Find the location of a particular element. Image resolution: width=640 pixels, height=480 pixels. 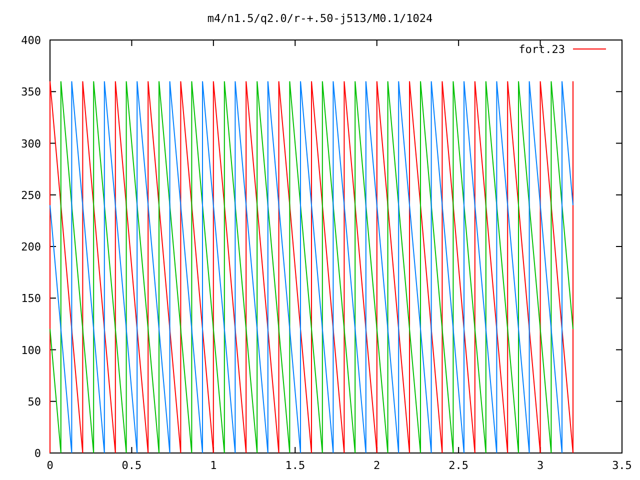

y-tick-label: 350 is located at coordinates (31, 92).